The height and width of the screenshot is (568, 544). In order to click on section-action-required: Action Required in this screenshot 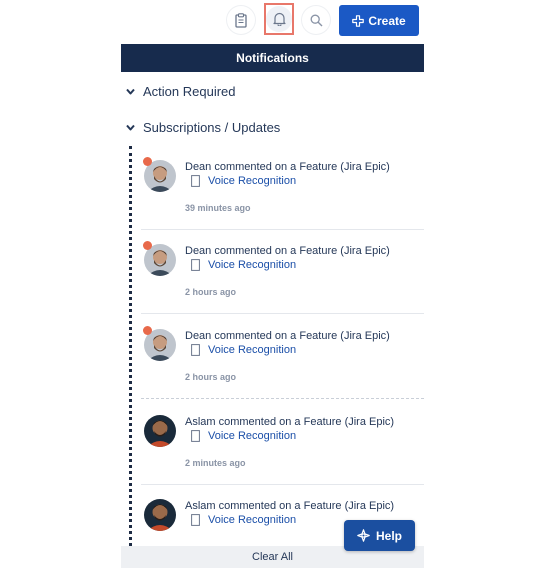, I will do `click(181, 91)`.